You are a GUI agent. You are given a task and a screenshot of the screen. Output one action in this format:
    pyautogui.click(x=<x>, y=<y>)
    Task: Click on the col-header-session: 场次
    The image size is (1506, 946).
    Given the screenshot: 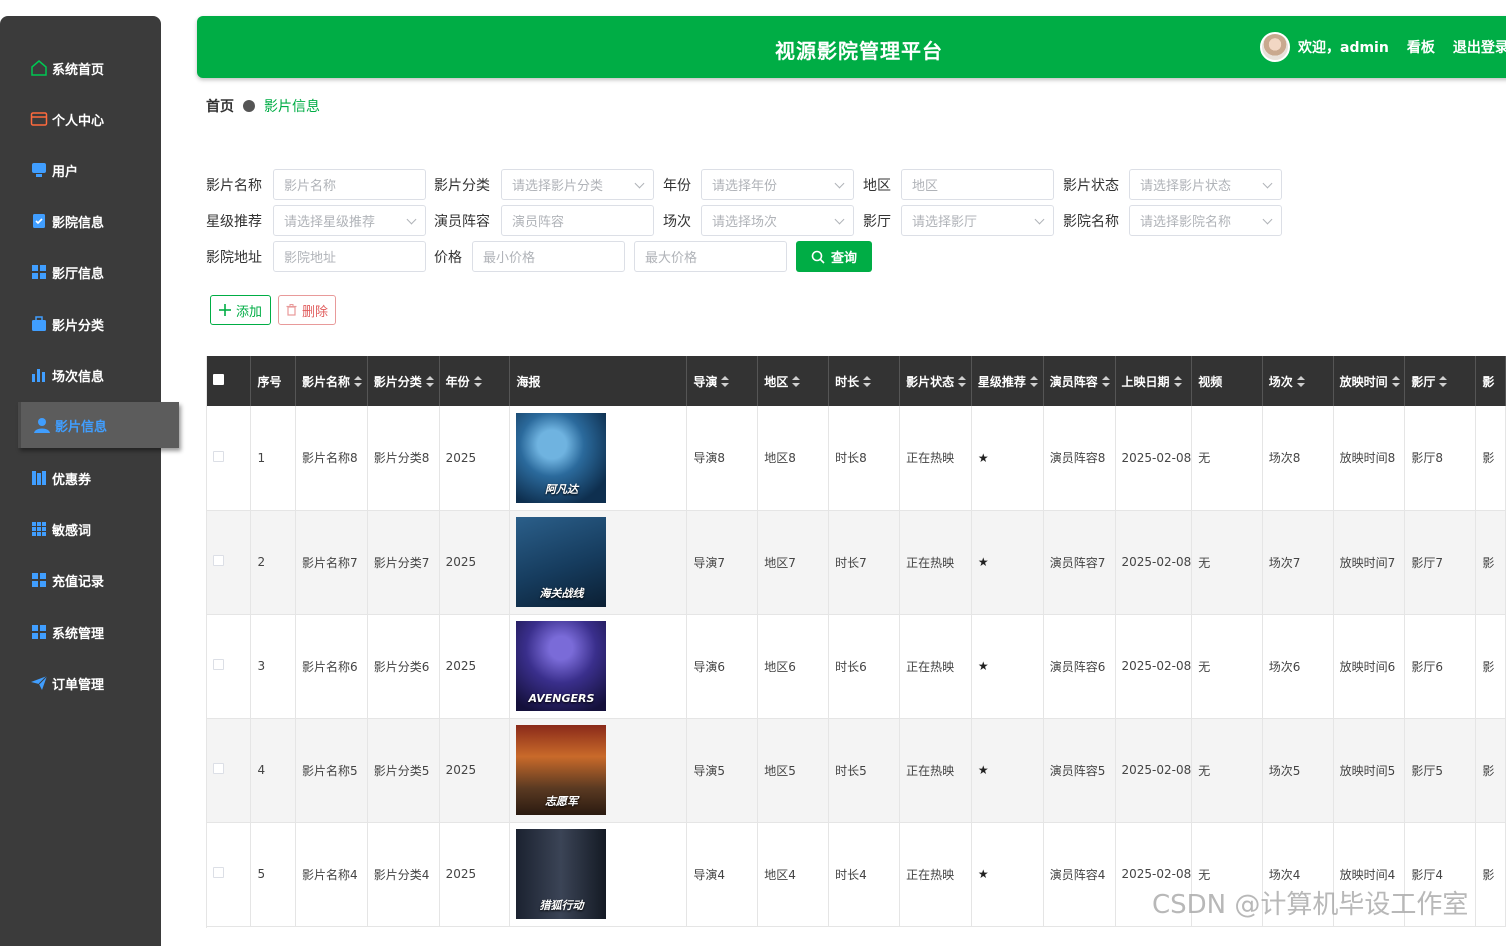 What is the action you would take?
    pyautogui.click(x=1298, y=381)
    